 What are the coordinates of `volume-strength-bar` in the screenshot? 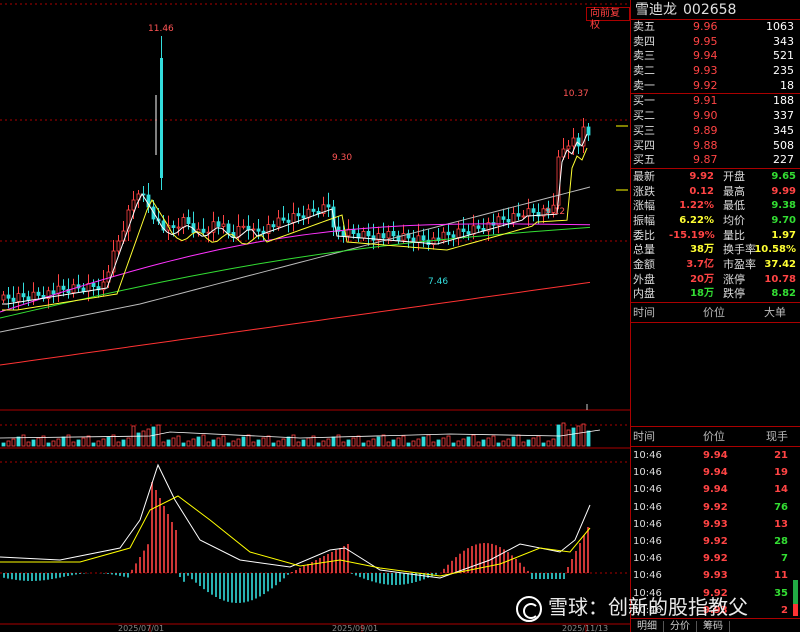 It's located at (795, 598).